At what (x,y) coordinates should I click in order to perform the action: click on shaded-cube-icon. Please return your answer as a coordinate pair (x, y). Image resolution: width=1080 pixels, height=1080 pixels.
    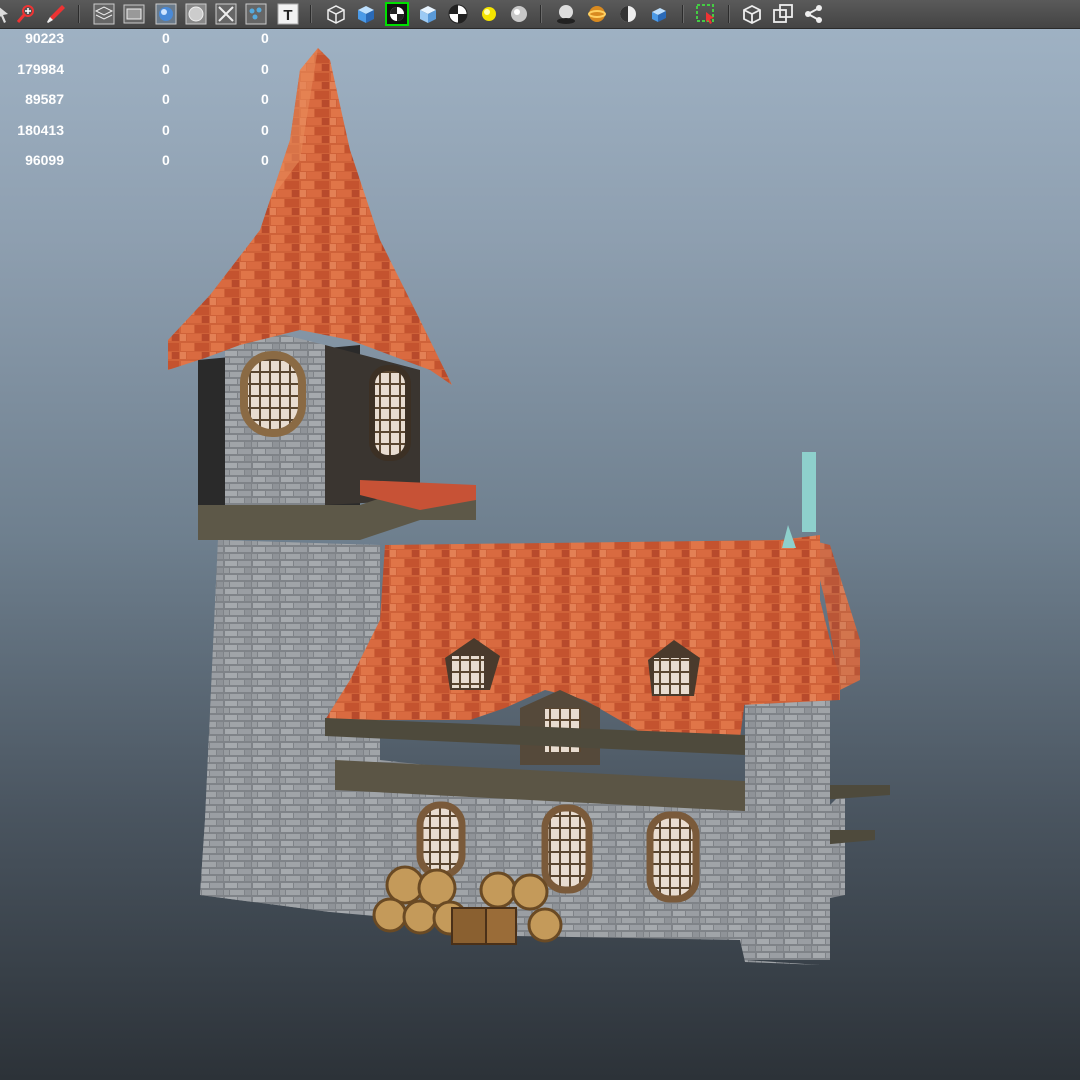
    Looking at the image, I should click on (366, 14).